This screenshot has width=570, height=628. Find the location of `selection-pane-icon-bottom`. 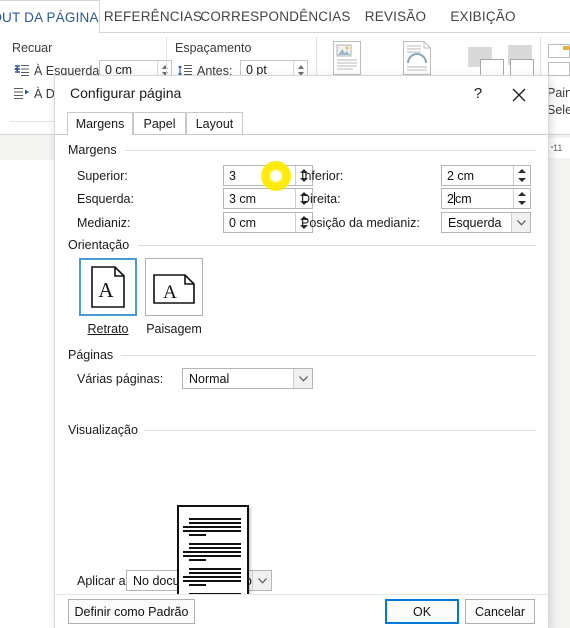

selection-pane-icon-bottom is located at coordinates (559, 69).